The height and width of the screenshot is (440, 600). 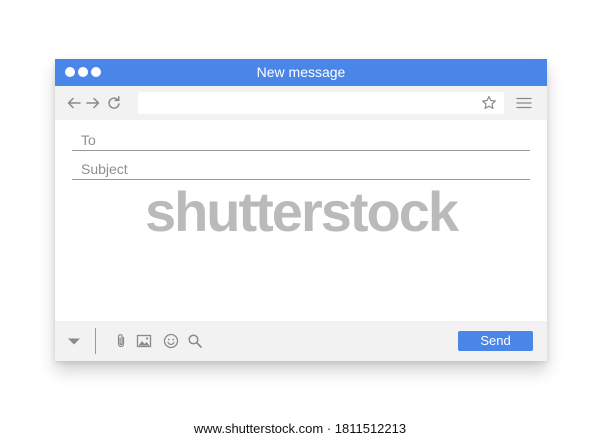 I want to click on browser-navbar, so click(x=301, y=103).